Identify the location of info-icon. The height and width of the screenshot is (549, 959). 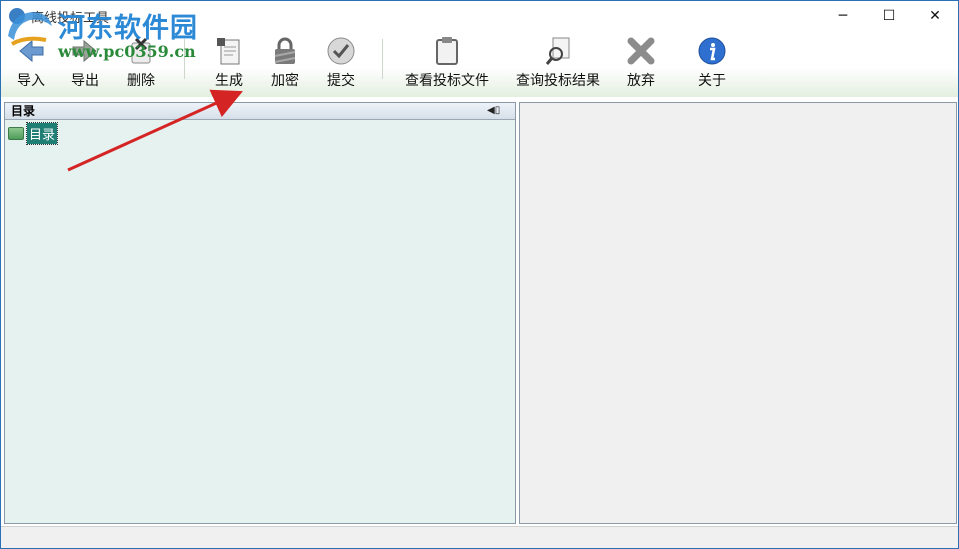
(712, 51).